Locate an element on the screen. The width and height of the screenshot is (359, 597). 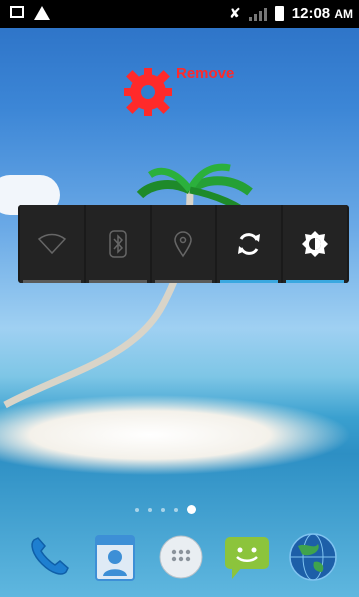
dock-app-phone is located at coordinates (49, 557).